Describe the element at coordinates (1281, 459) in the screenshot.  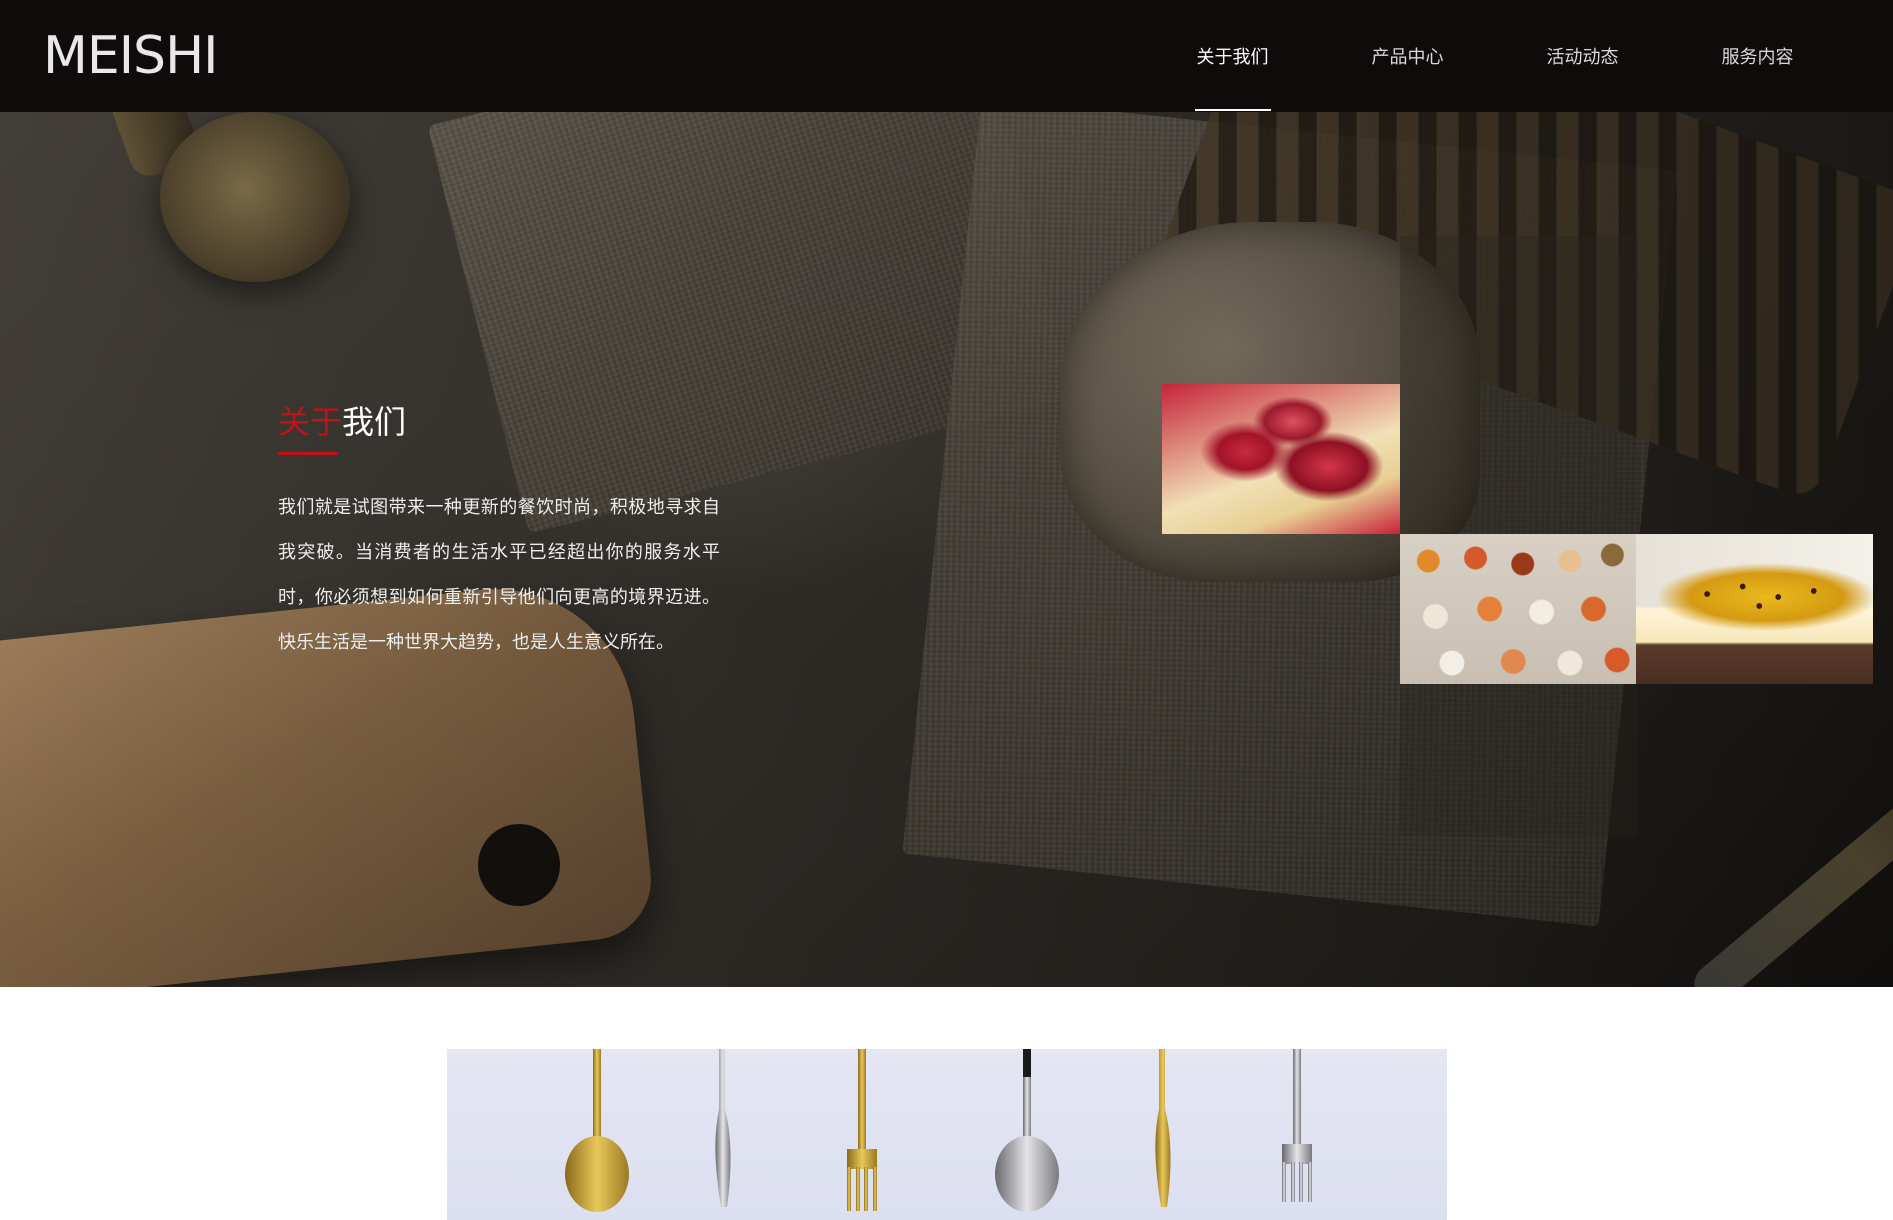
I see `fruit-tart-image` at that location.